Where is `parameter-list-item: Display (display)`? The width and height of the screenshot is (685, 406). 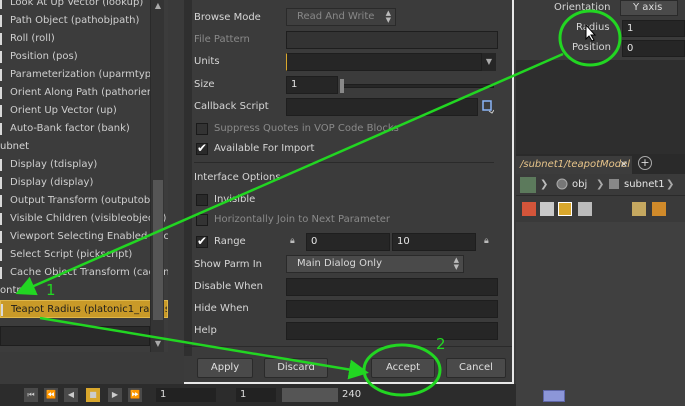 parameter-list-item: Display (display) is located at coordinates (84, 183).